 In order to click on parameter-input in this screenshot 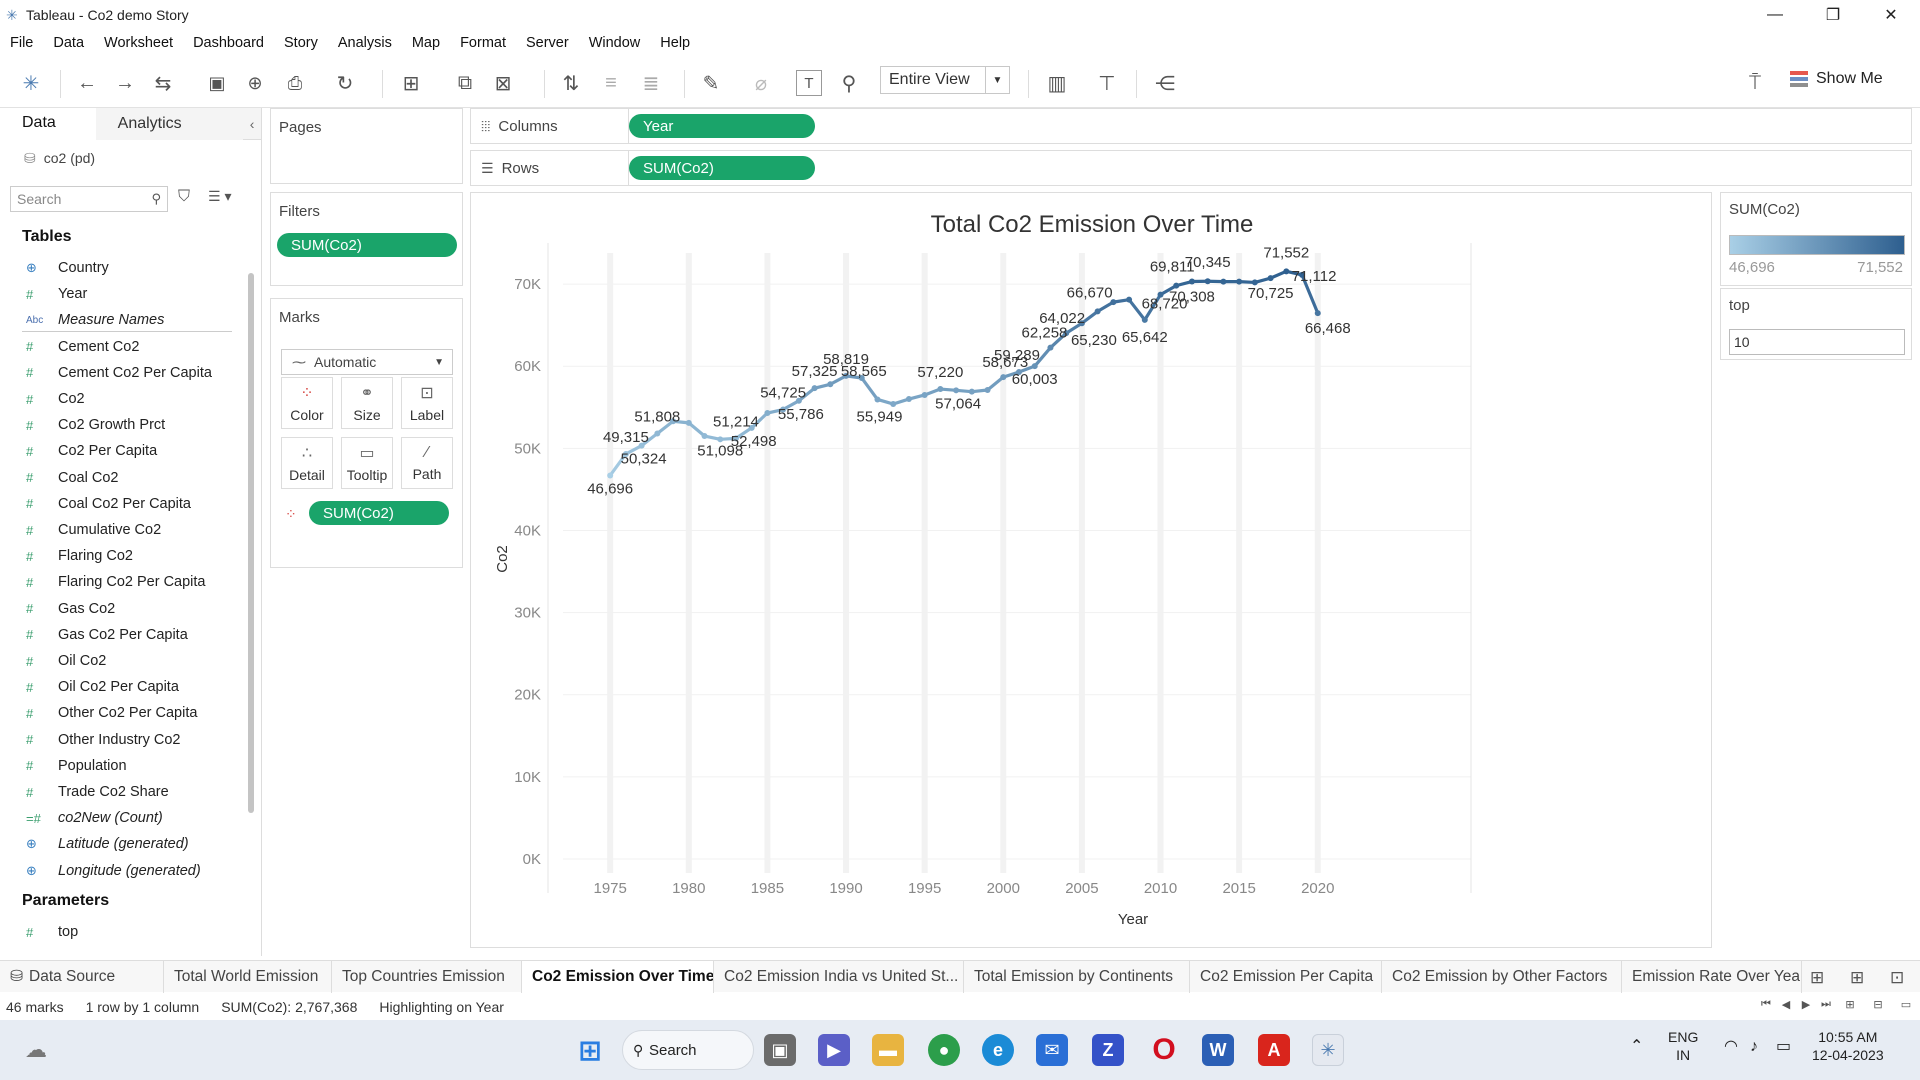, I will do `click(1817, 342)`.